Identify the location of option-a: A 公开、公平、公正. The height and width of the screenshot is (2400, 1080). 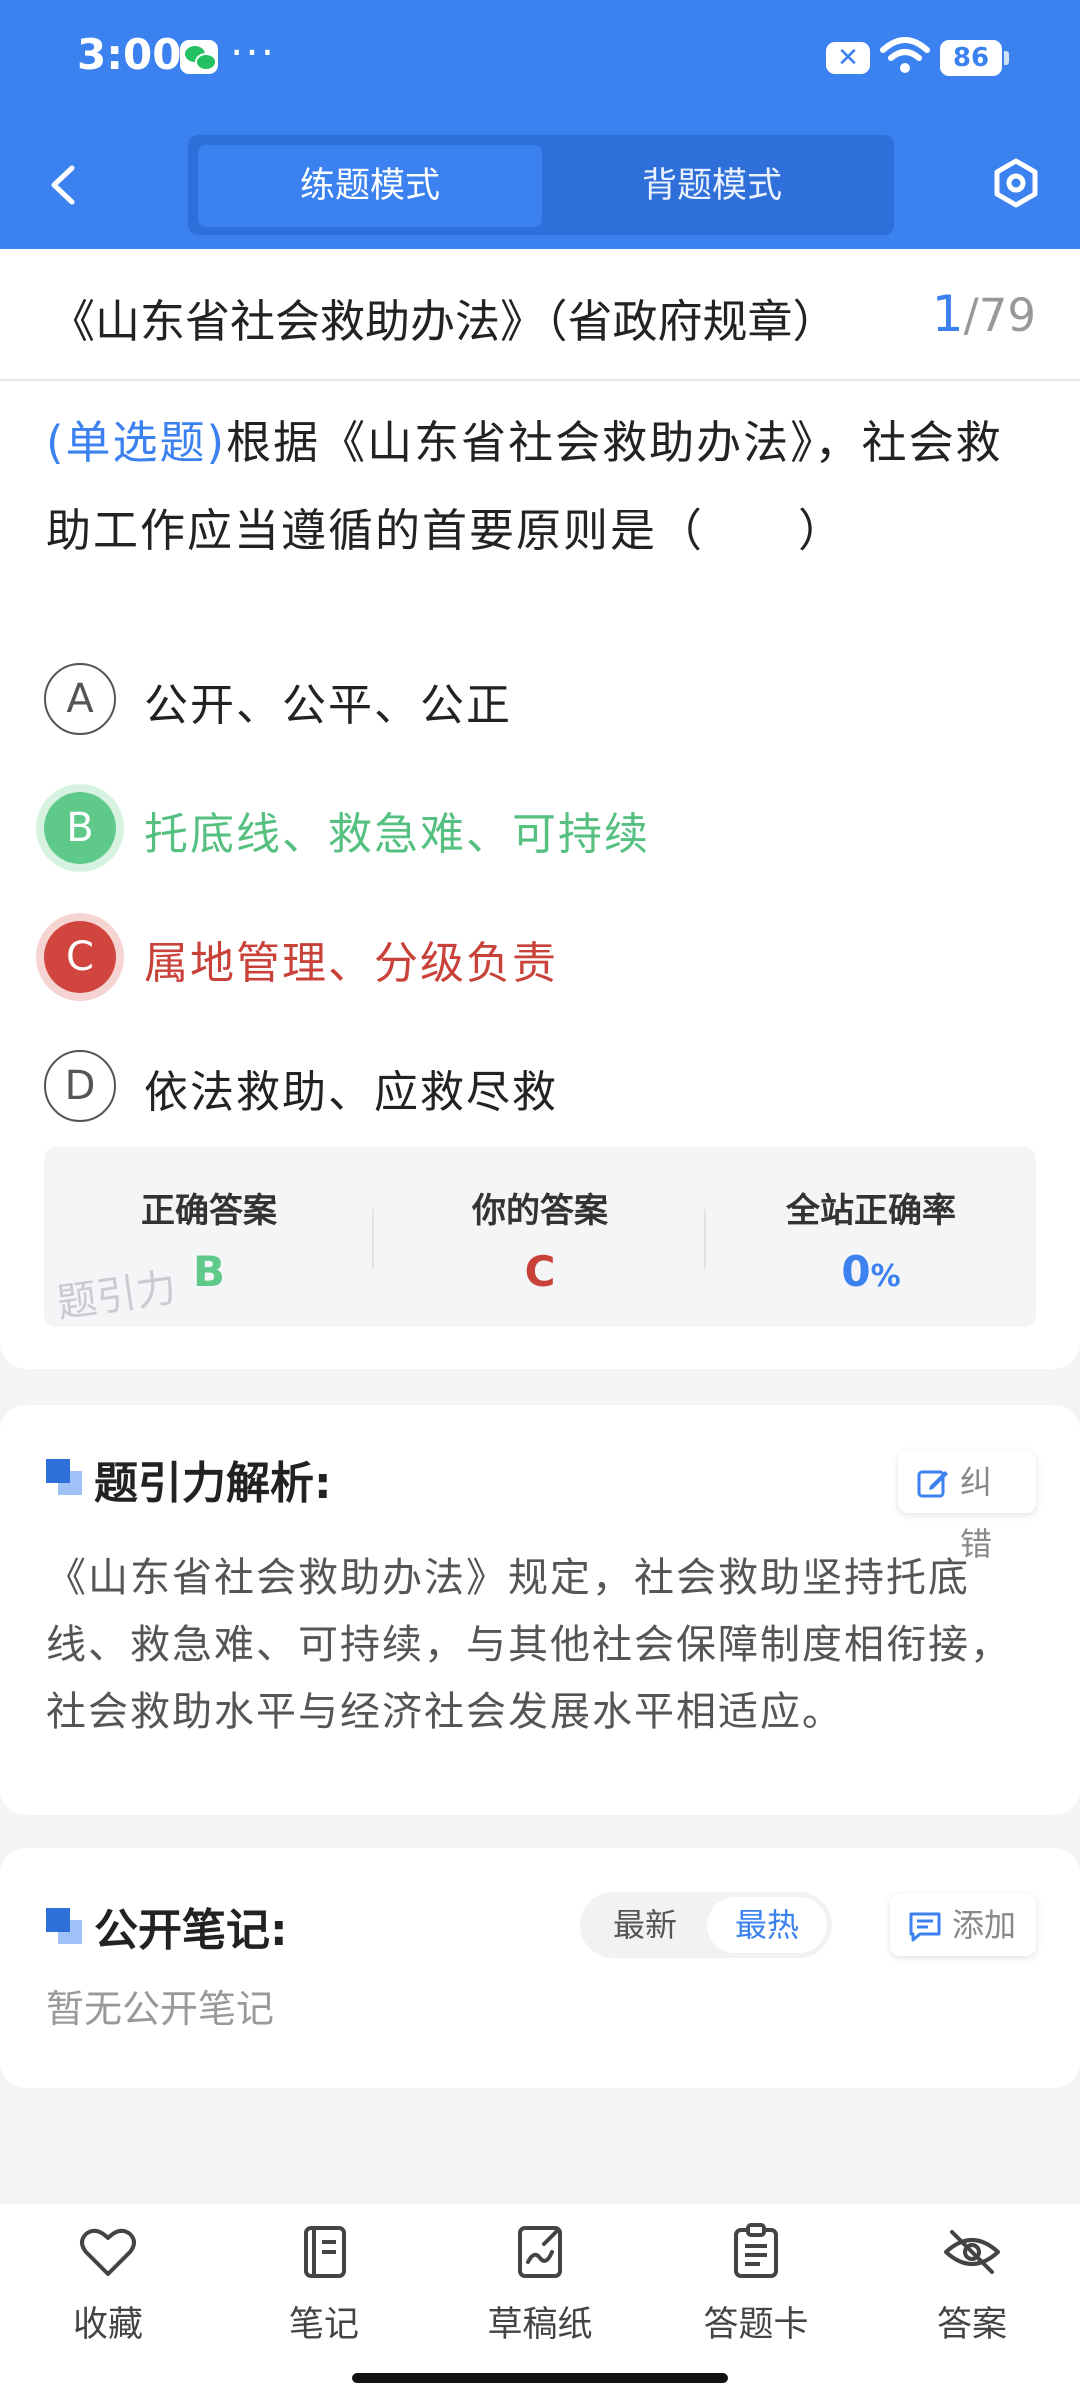
(539, 698).